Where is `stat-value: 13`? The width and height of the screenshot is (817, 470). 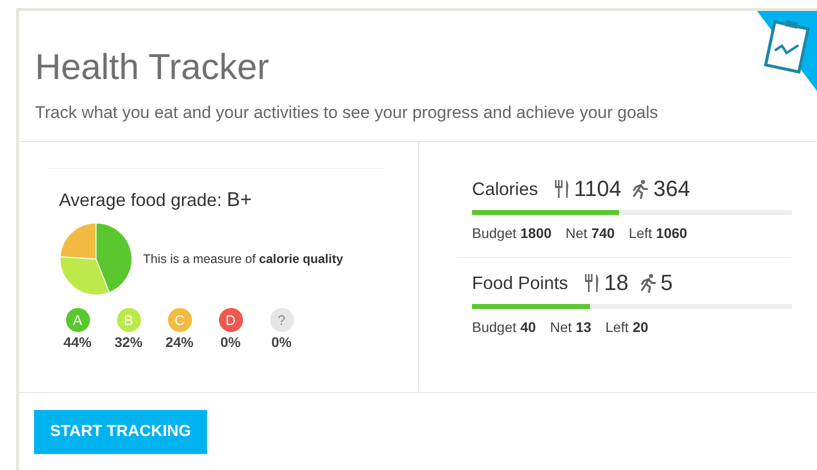 stat-value: 13 is located at coordinates (584, 327).